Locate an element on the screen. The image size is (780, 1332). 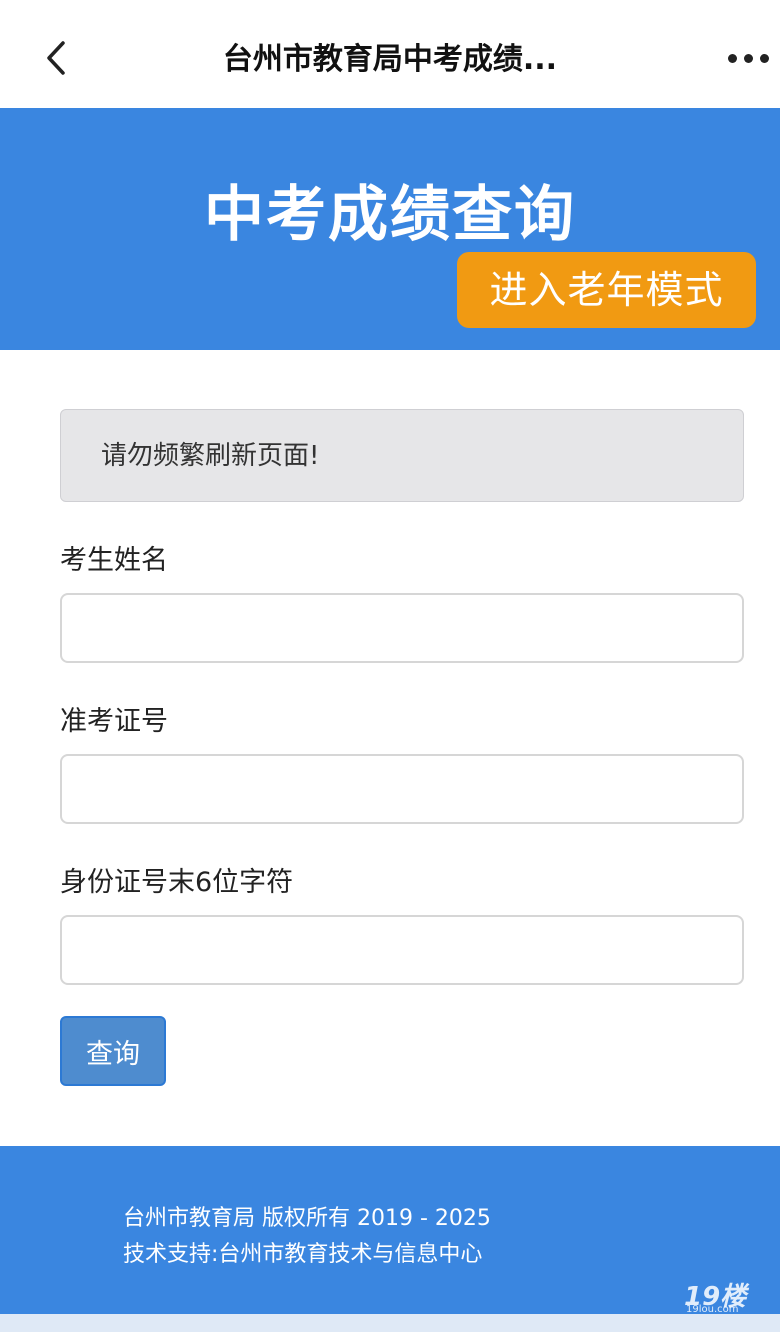
ticket-number-input is located at coordinates (402, 789).